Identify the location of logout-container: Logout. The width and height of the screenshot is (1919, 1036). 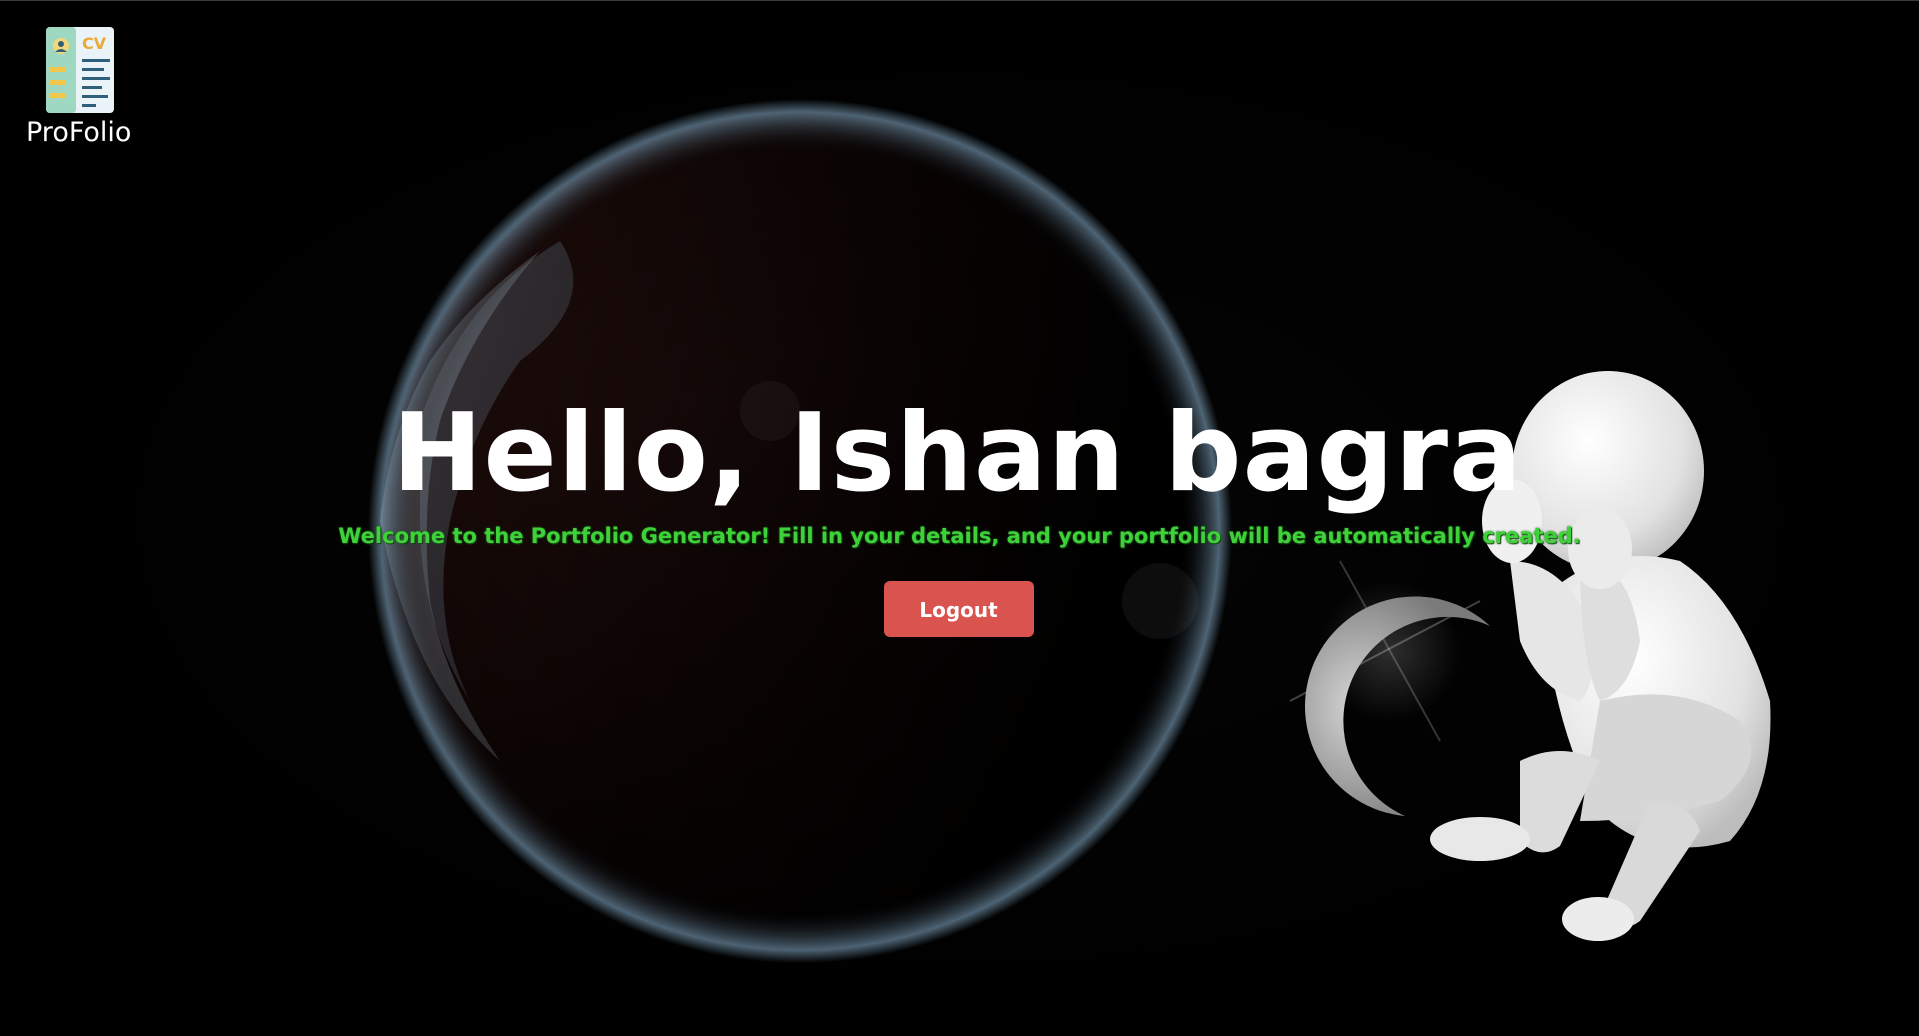
(959, 609).